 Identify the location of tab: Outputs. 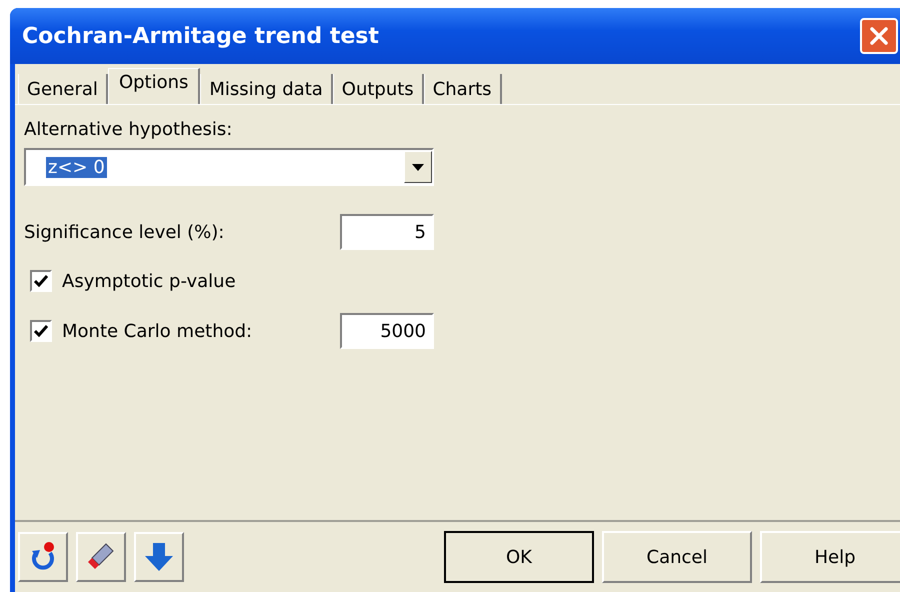
(378, 89).